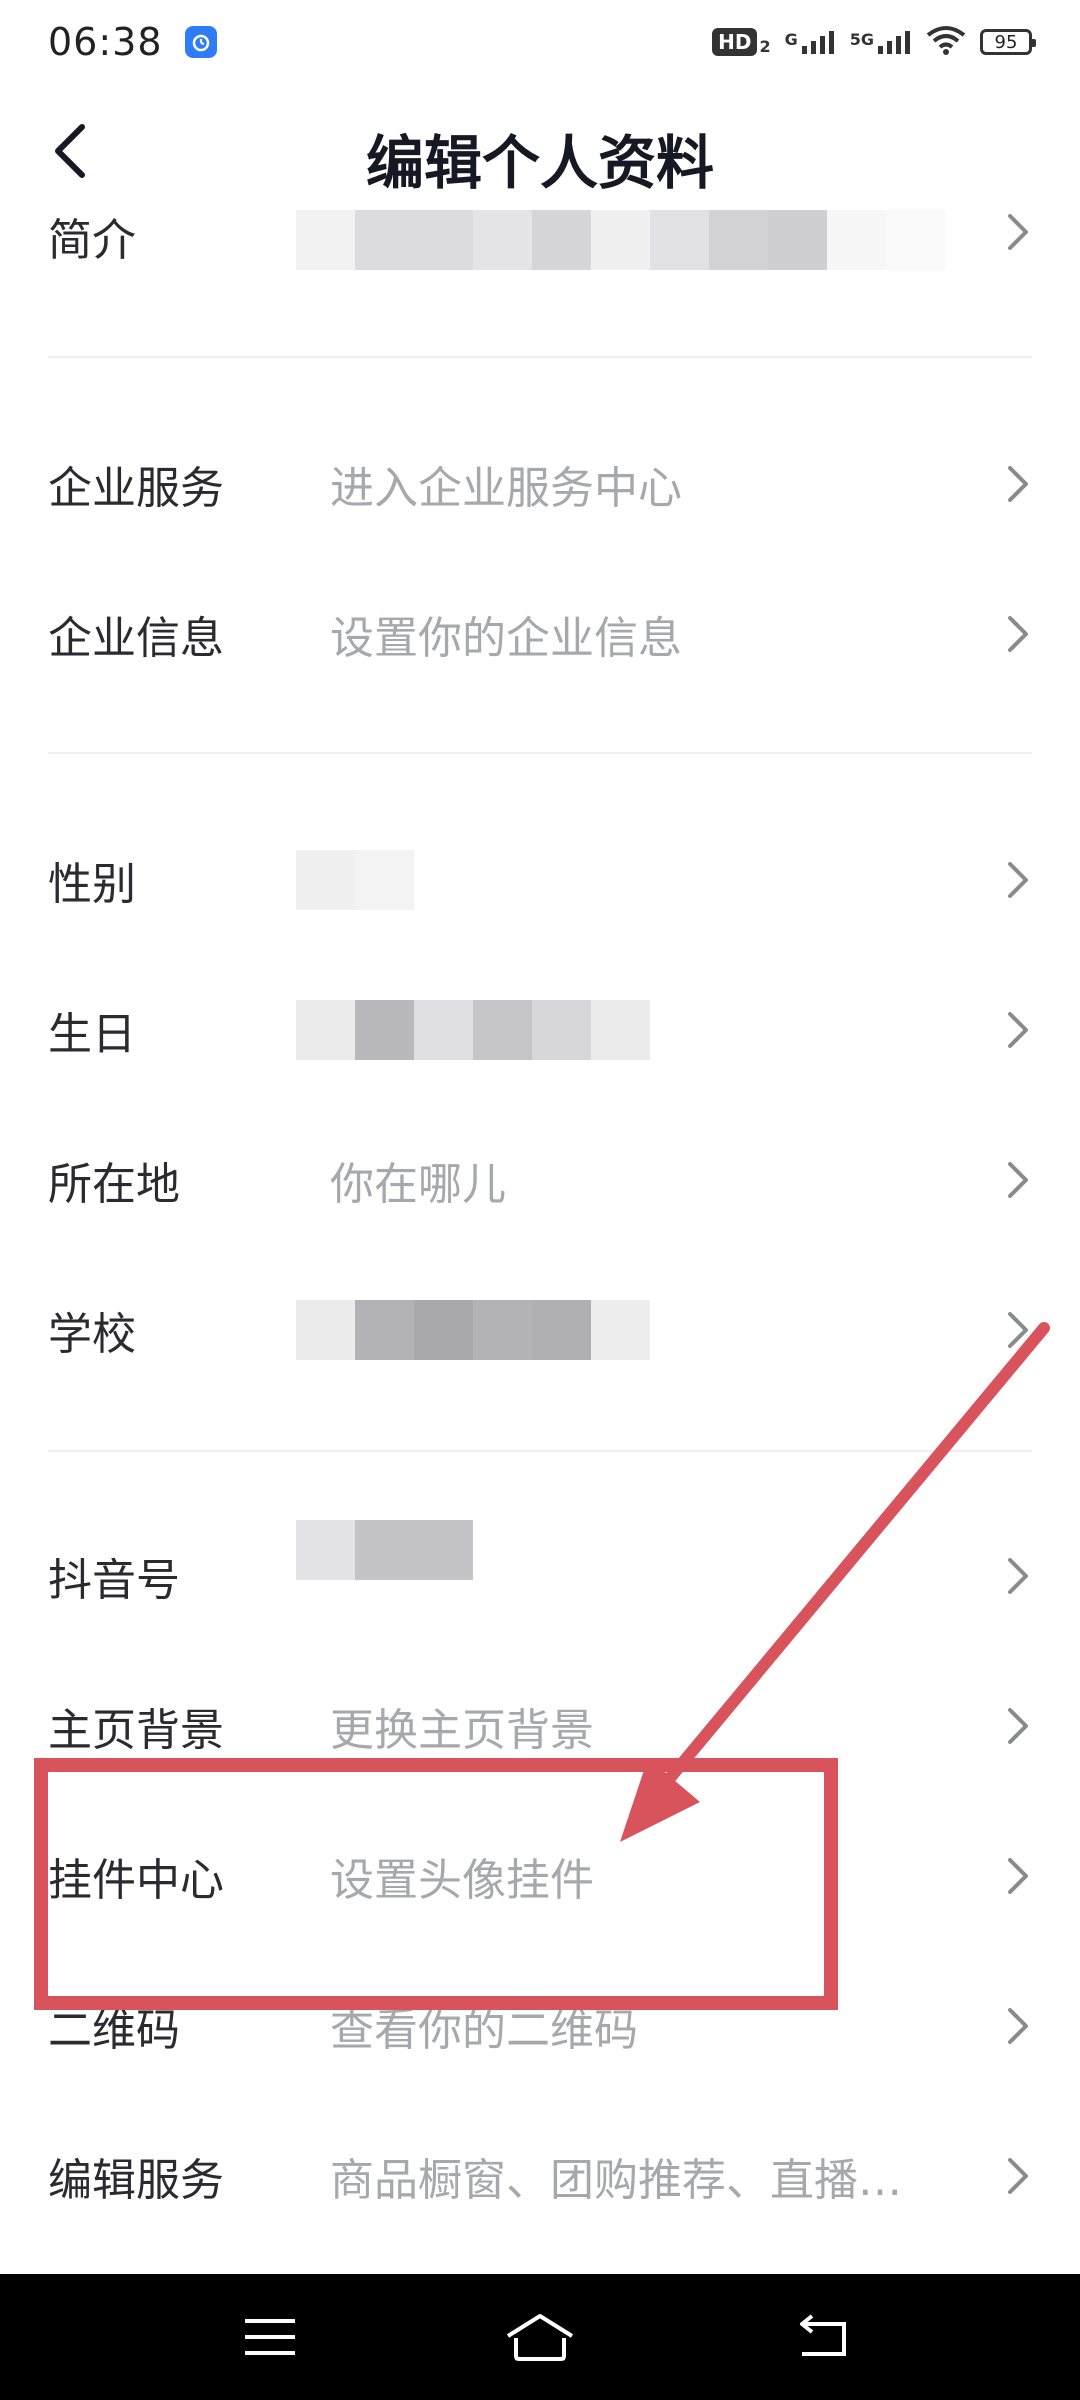 The width and height of the screenshot is (1080, 2400). I want to click on home-icon, so click(540, 2337).